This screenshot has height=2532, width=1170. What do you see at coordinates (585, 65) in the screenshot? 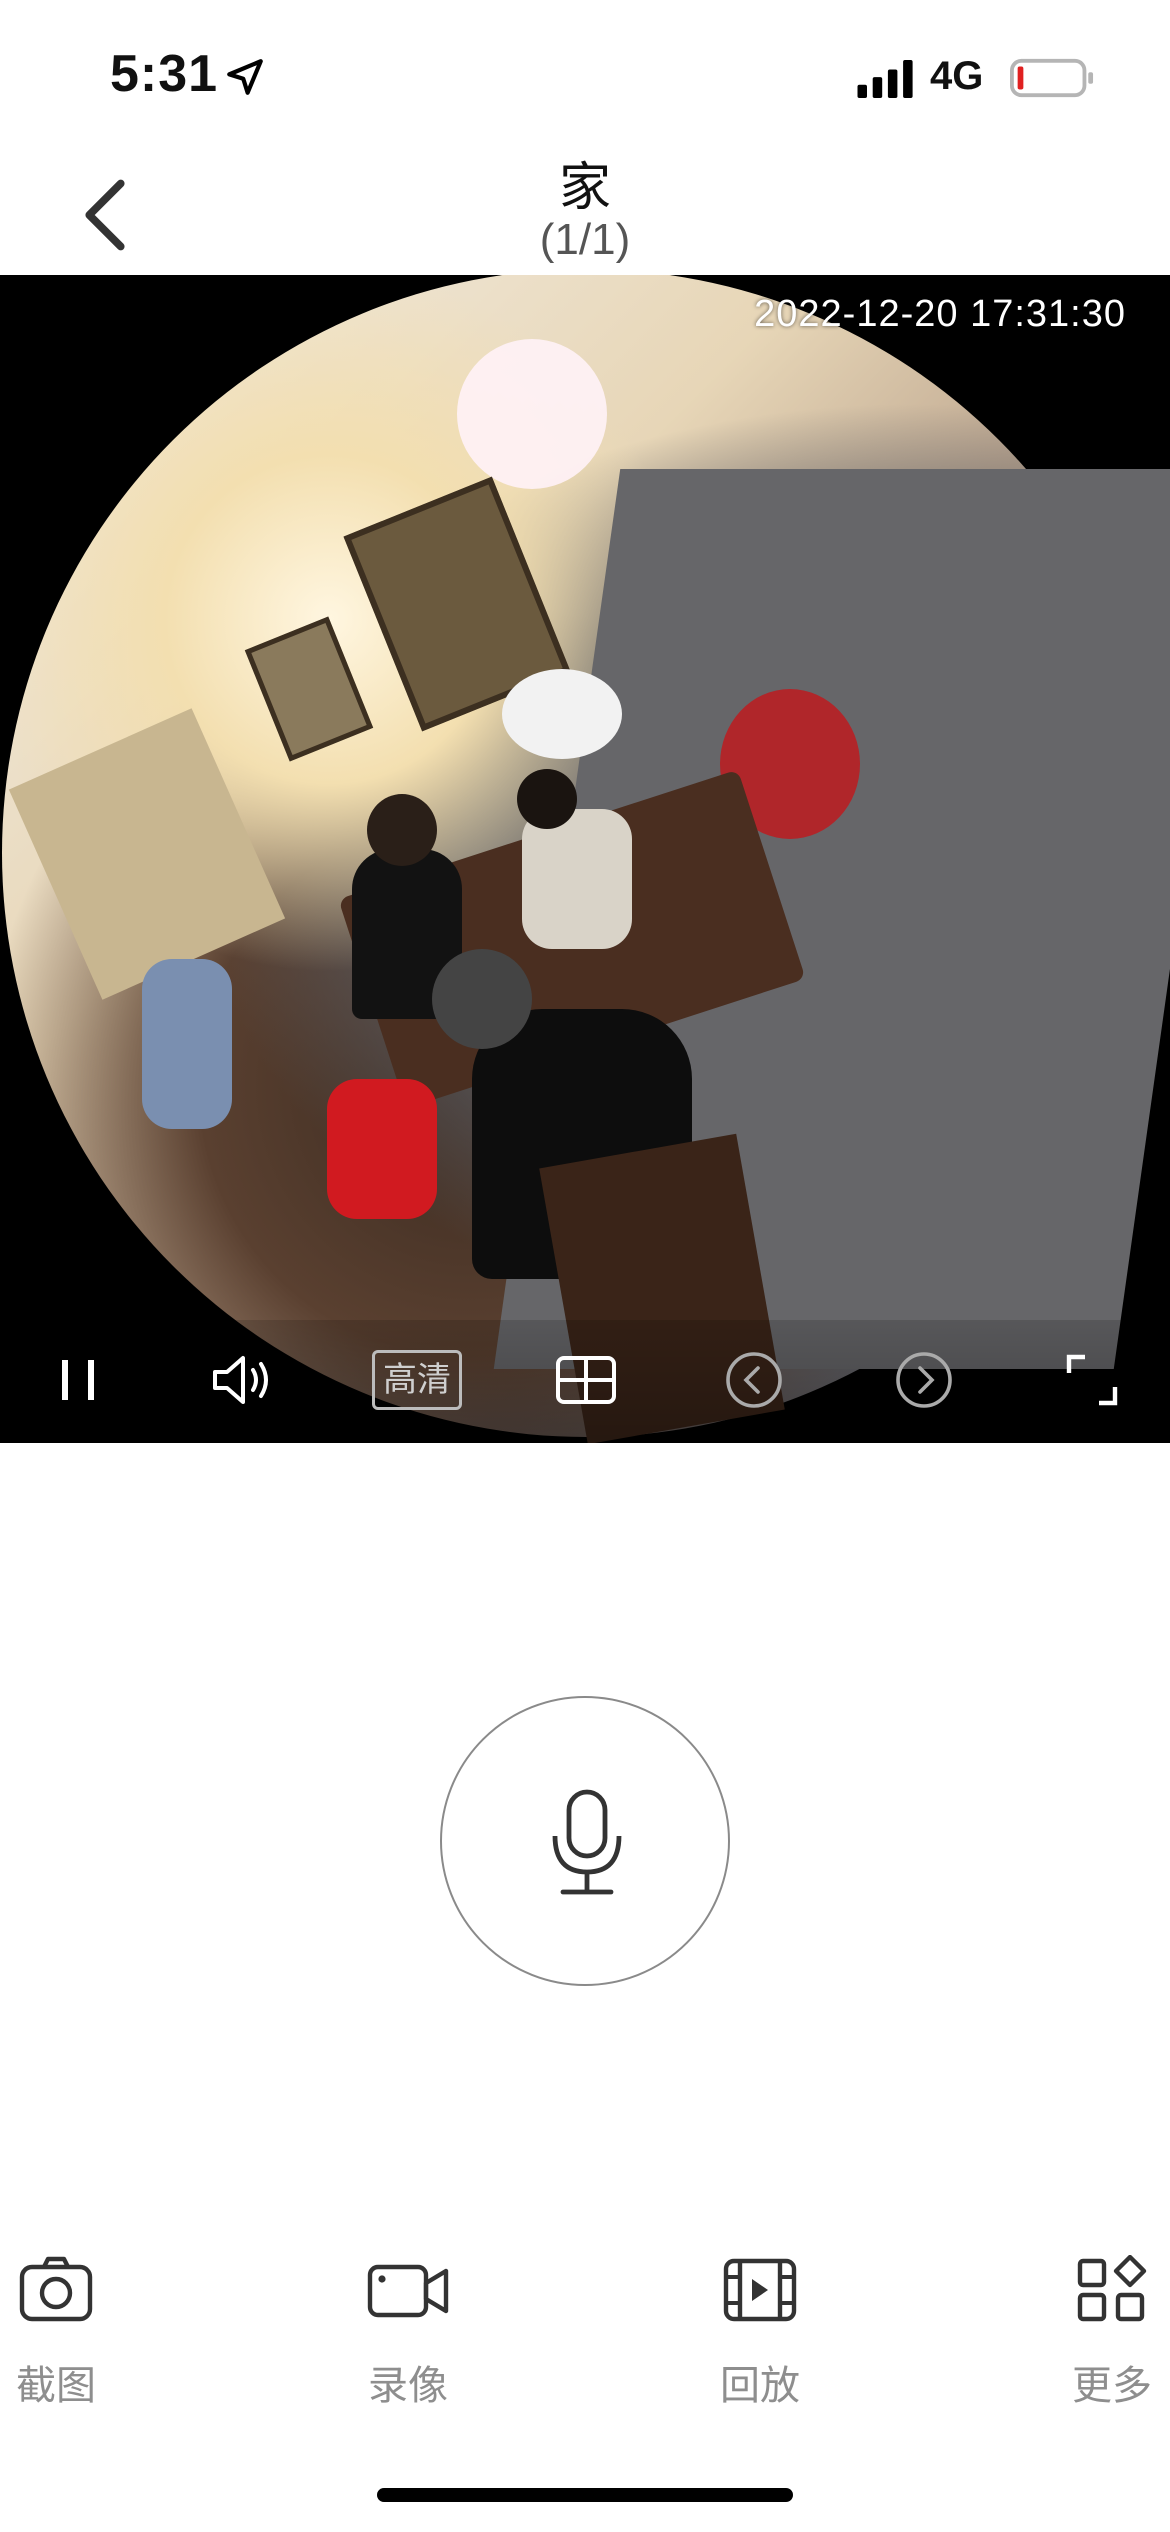
I see `status-bar: 5:31 4G` at bounding box center [585, 65].